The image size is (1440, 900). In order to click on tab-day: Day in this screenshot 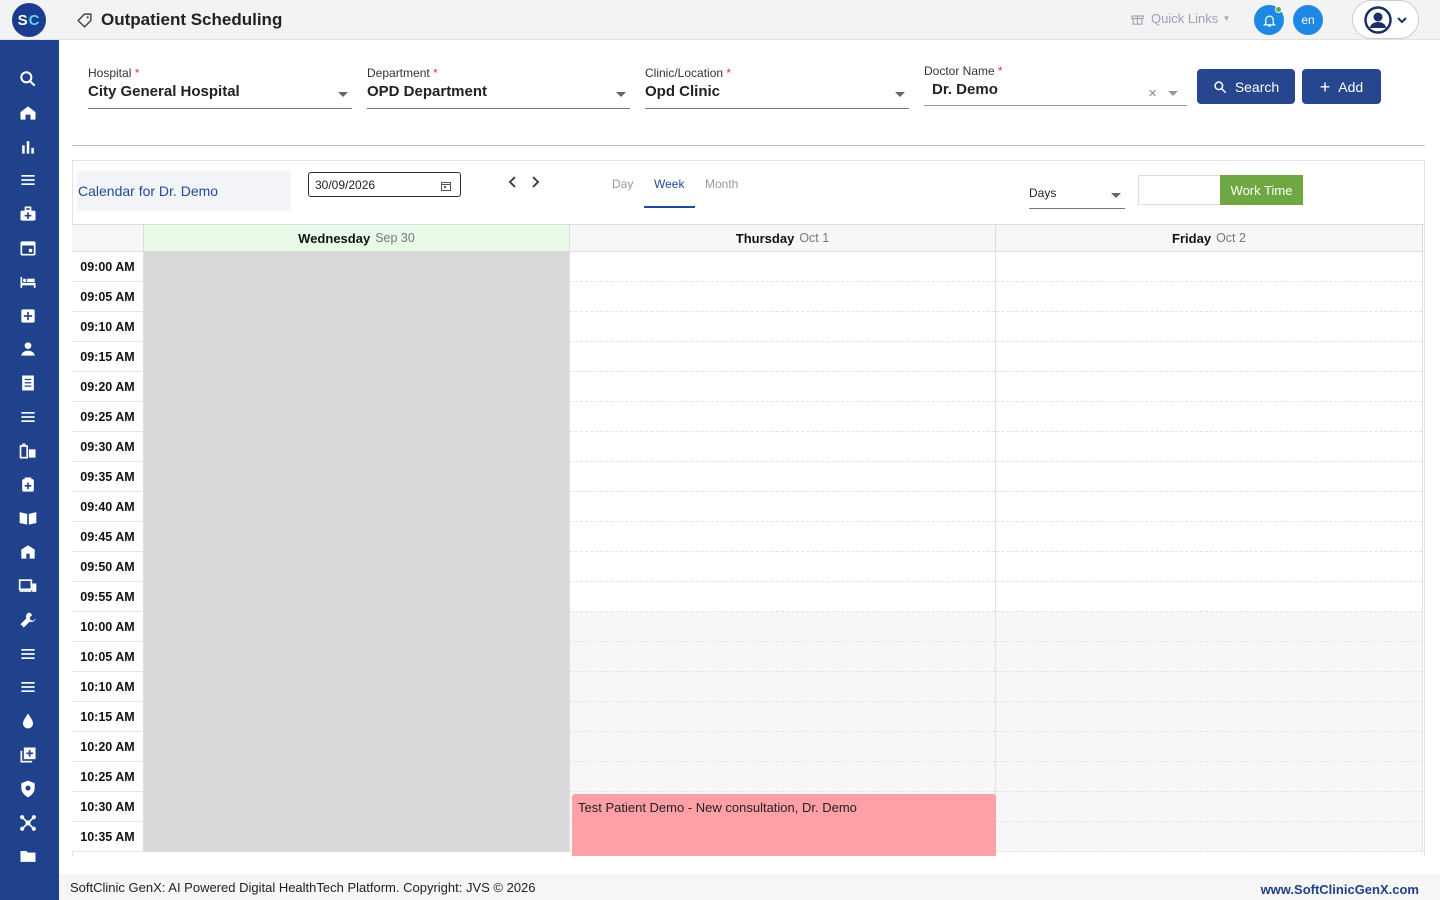, I will do `click(622, 184)`.